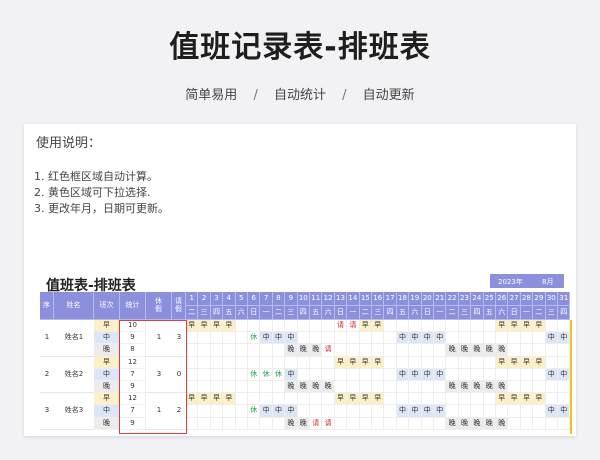 The image size is (600, 460). I want to click on schedule-cell-25: 晚, so click(489, 350).